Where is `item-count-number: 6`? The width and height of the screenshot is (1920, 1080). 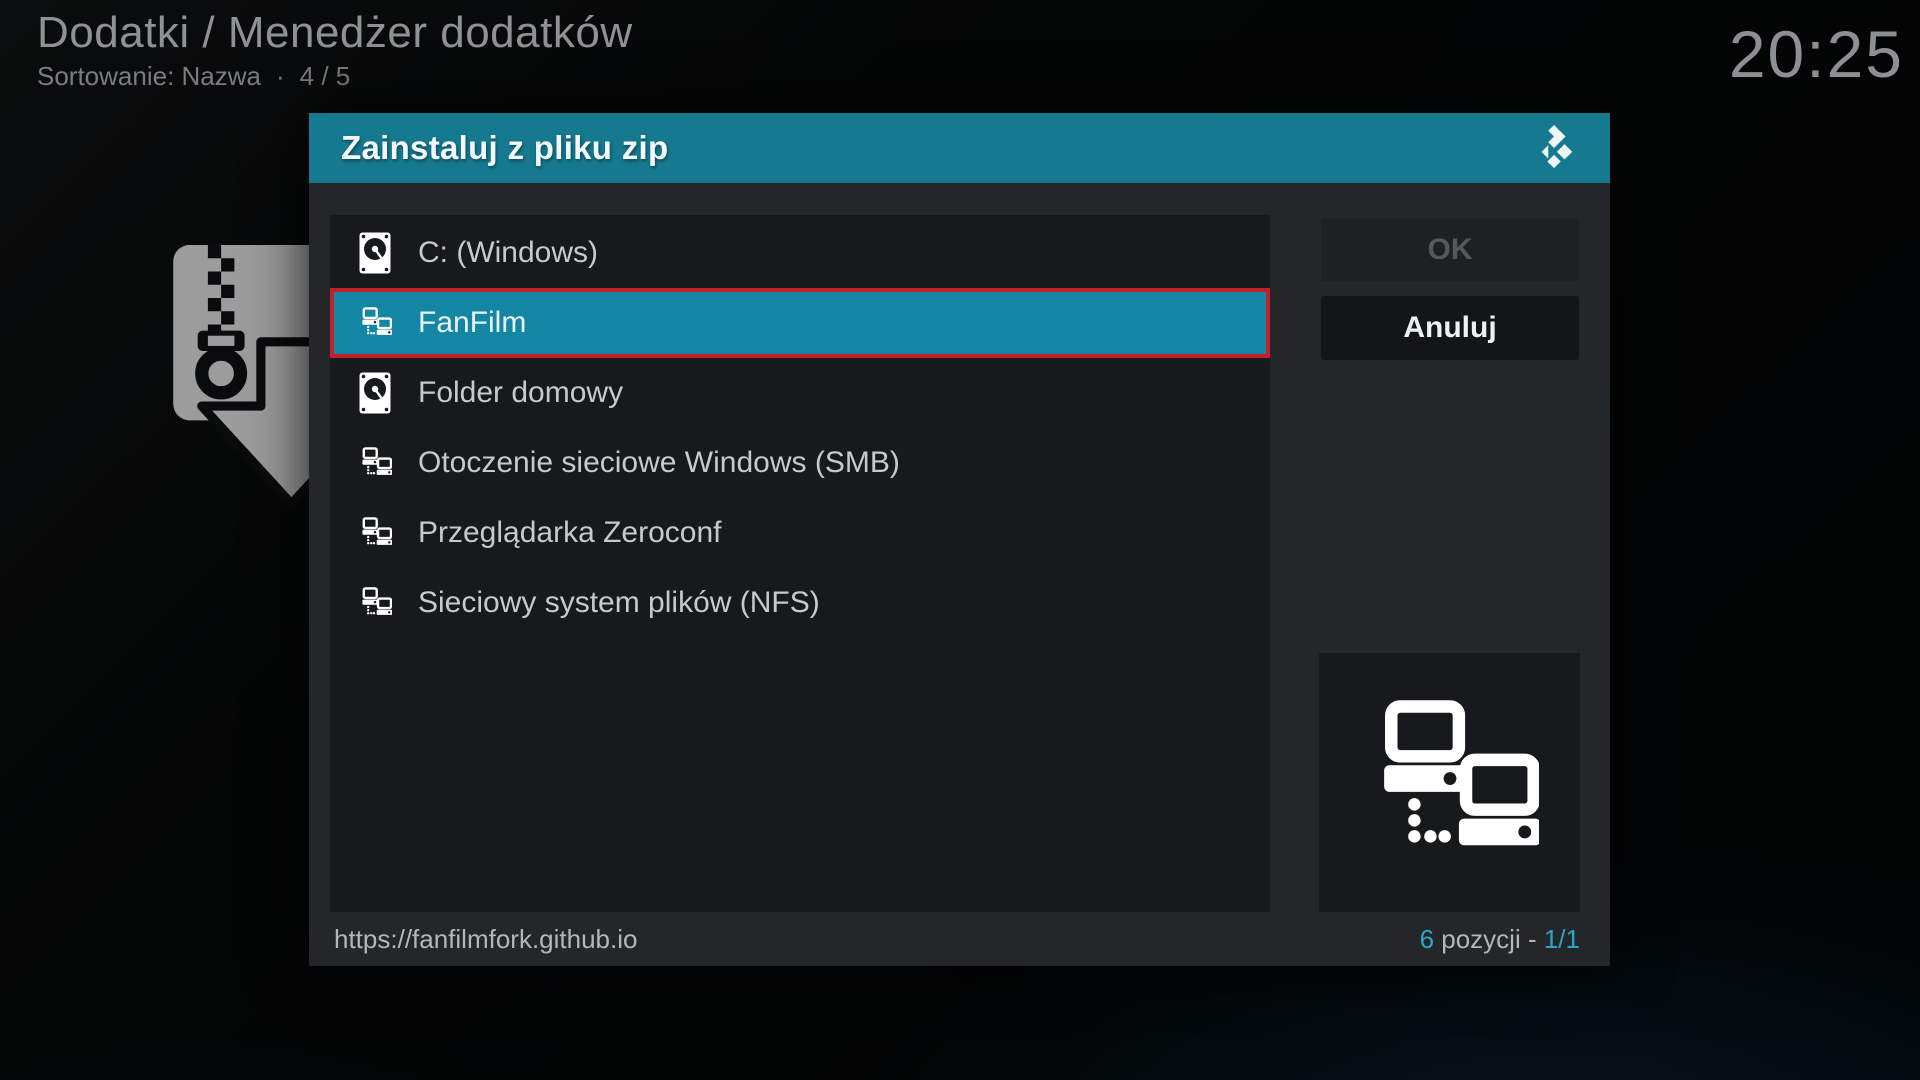
item-count-number: 6 is located at coordinates (1427, 938).